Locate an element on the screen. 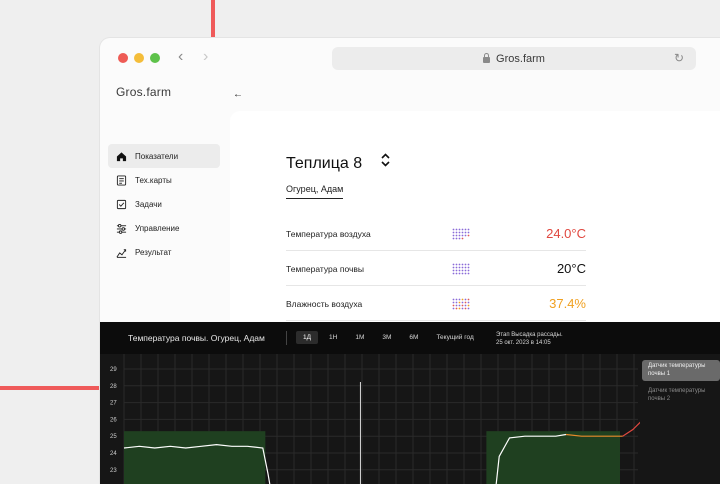 The image size is (720, 484). crop-selector: Огурец, Адам is located at coordinates (315, 191).